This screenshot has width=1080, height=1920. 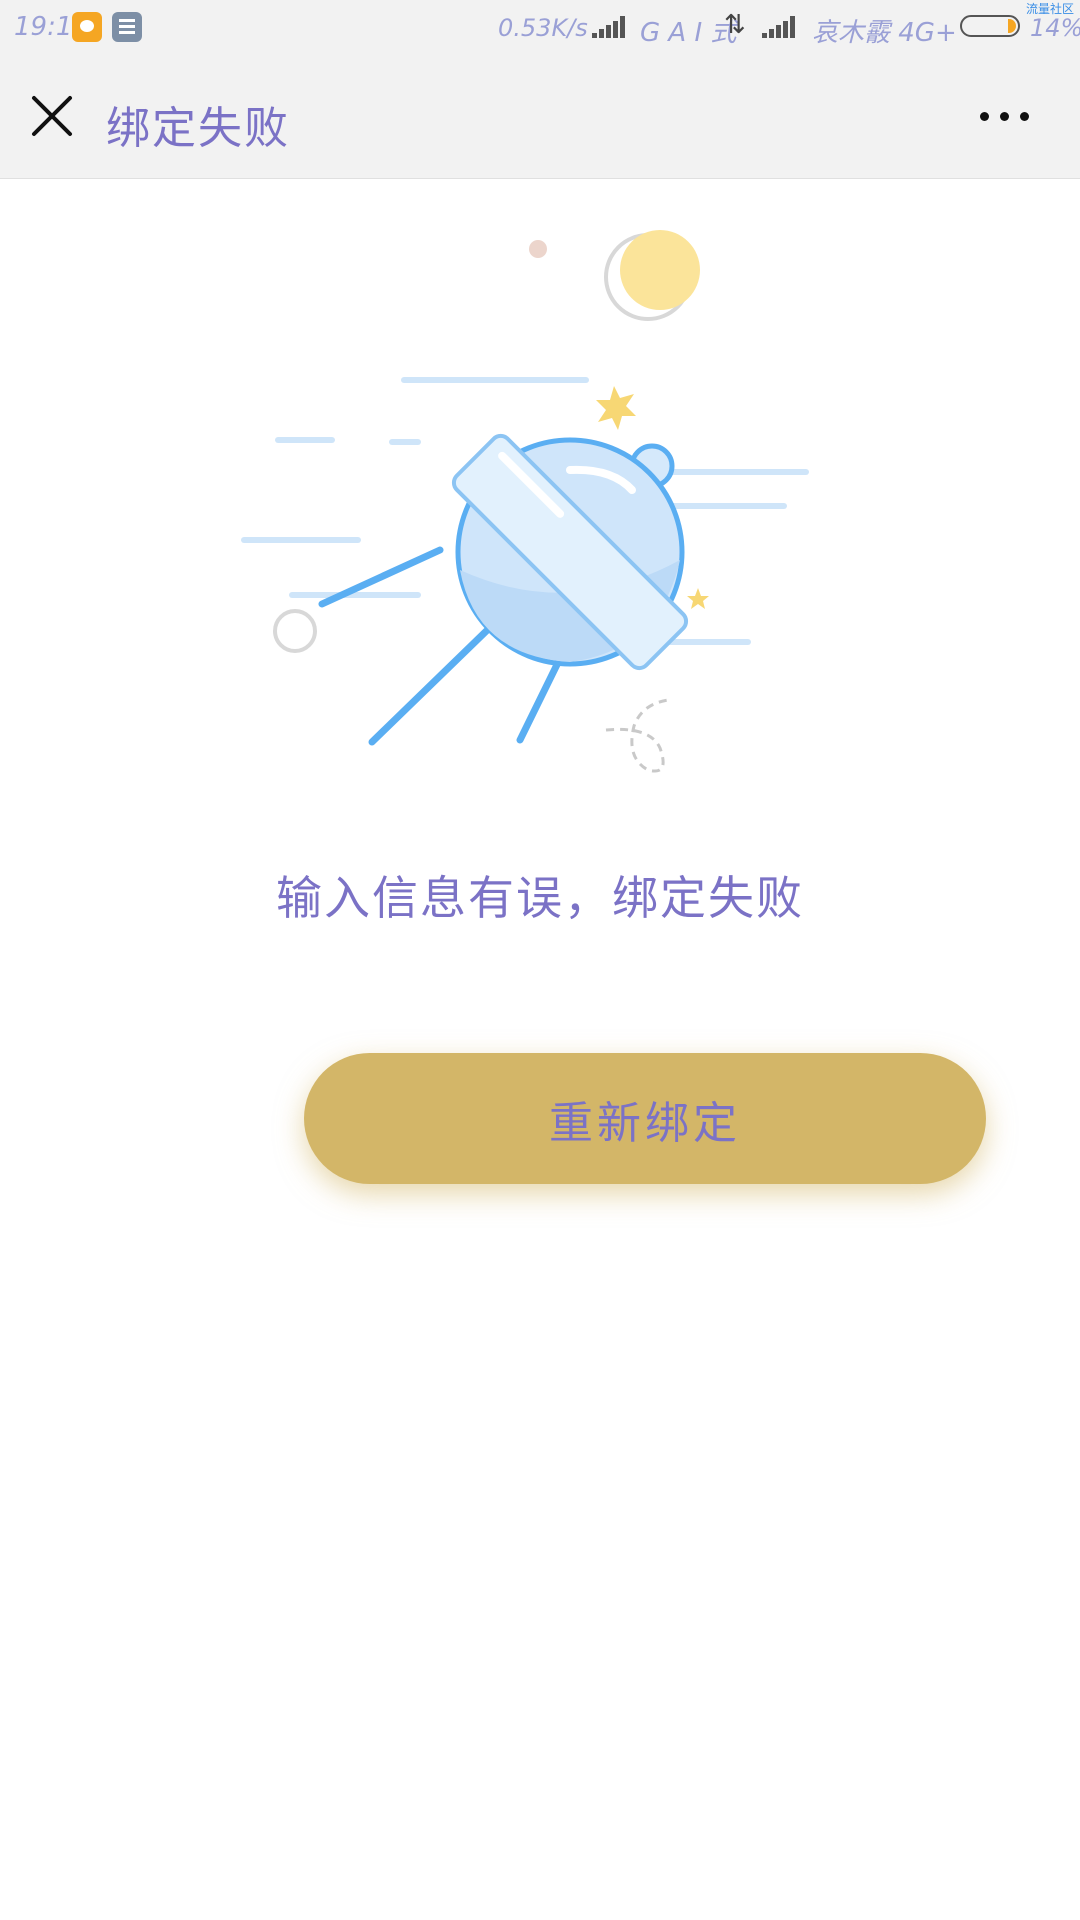 What do you see at coordinates (543, 28) in the screenshot?
I see `network-speed: 0.53K/s` at bounding box center [543, 28].